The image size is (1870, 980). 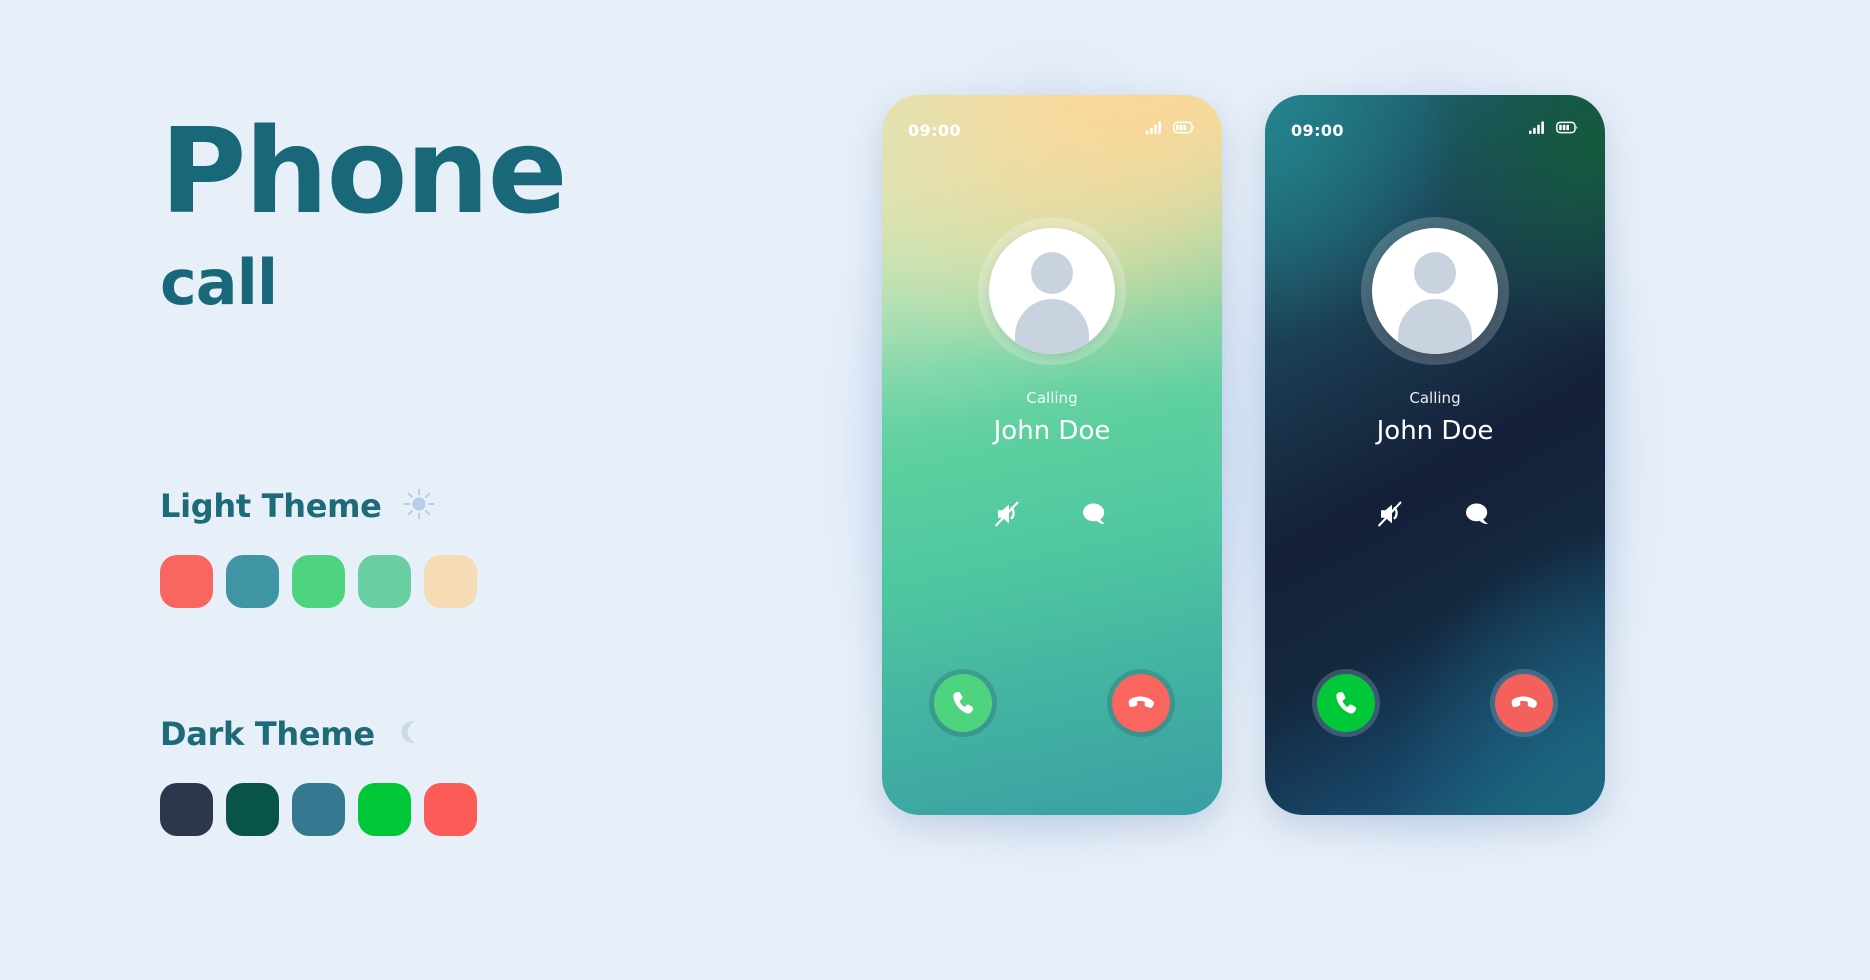 I want to click on dark-theme-swatches, so click(x=318, y=809).